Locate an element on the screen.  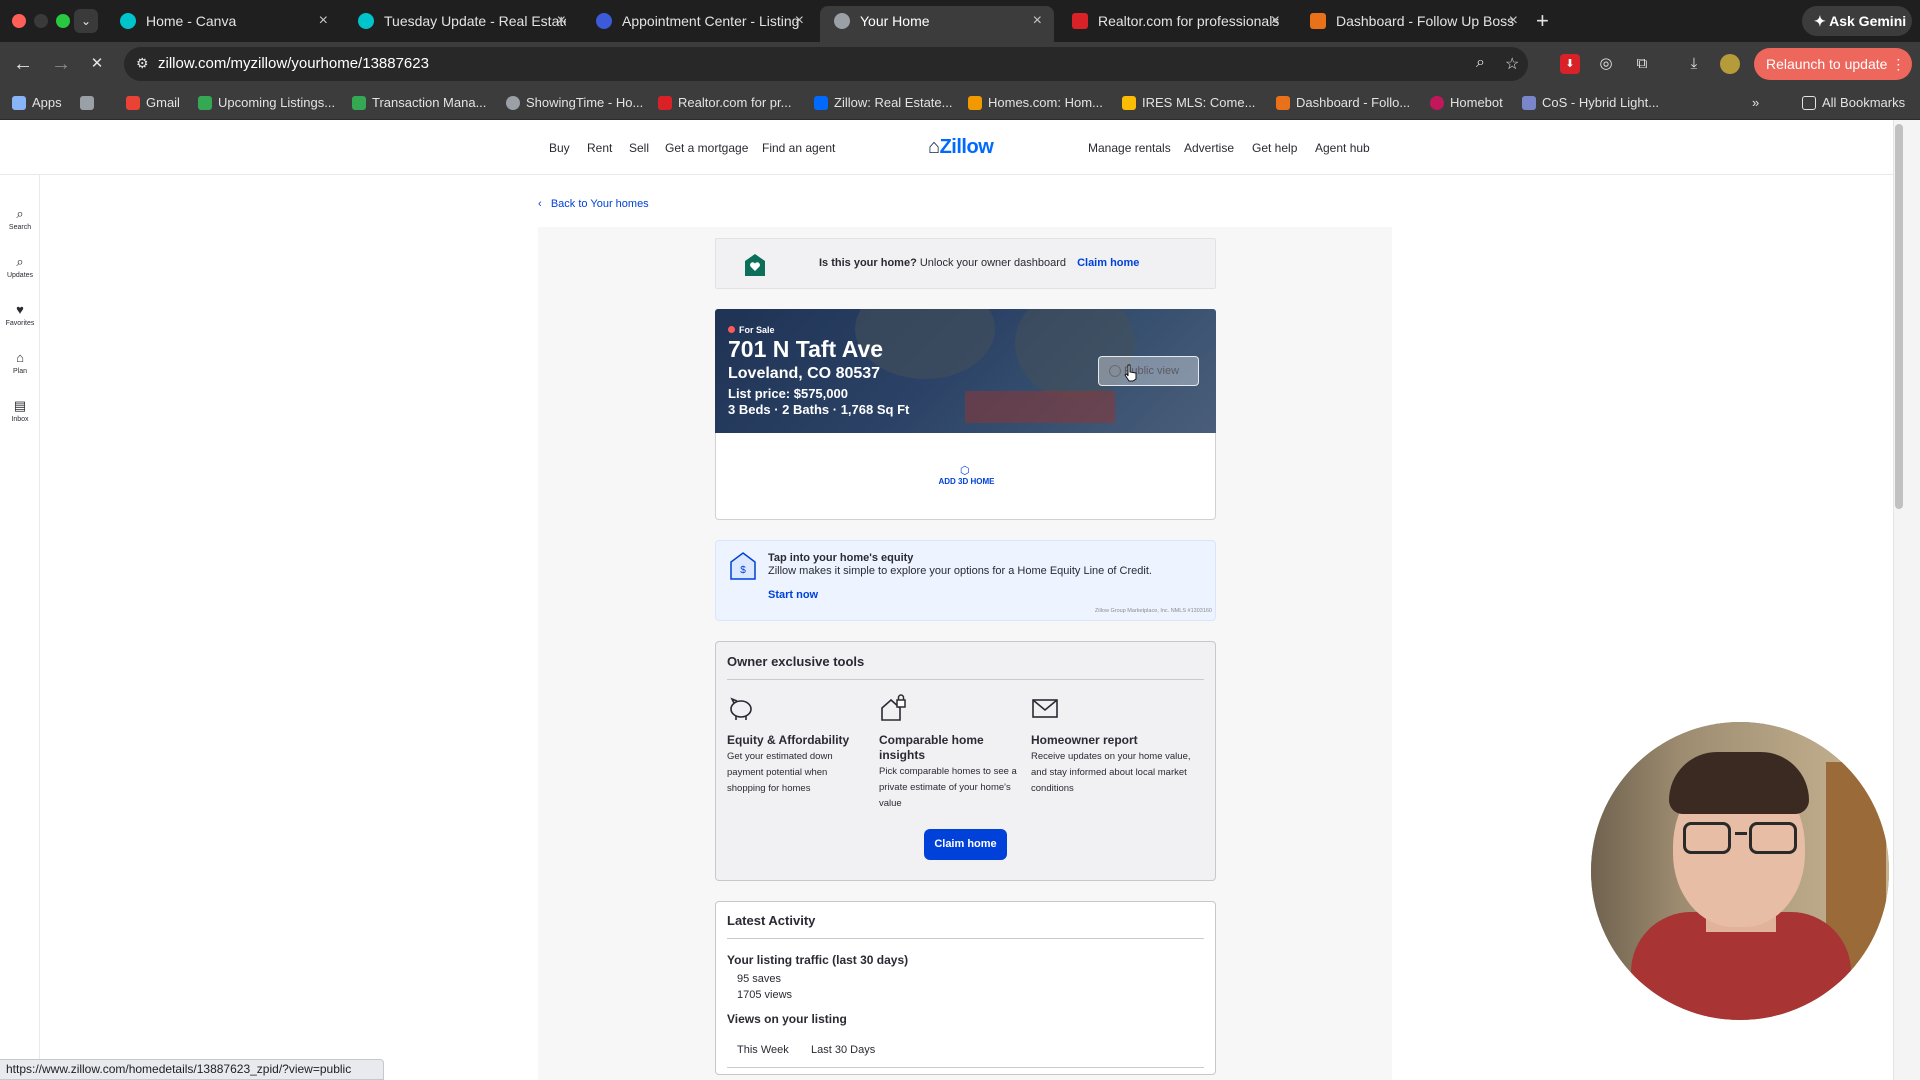
divider is located at coordinates (965, 938).